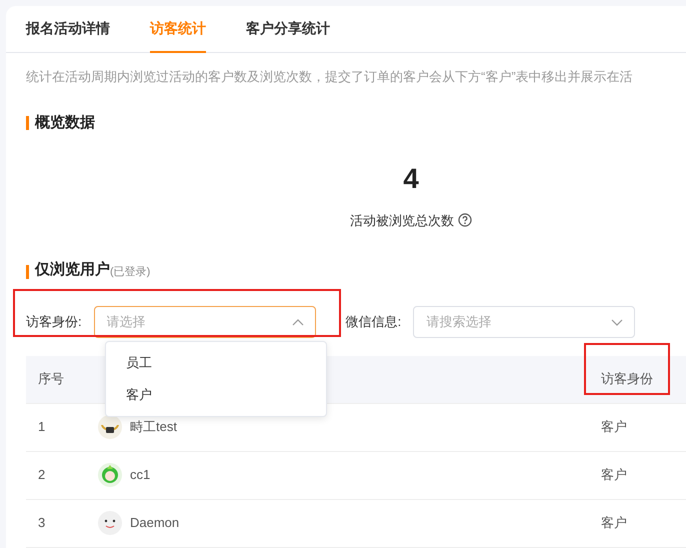  Describe the element at coordinates (41, 523) in the screenshot. I see `table-cell-text: 3` at that location.